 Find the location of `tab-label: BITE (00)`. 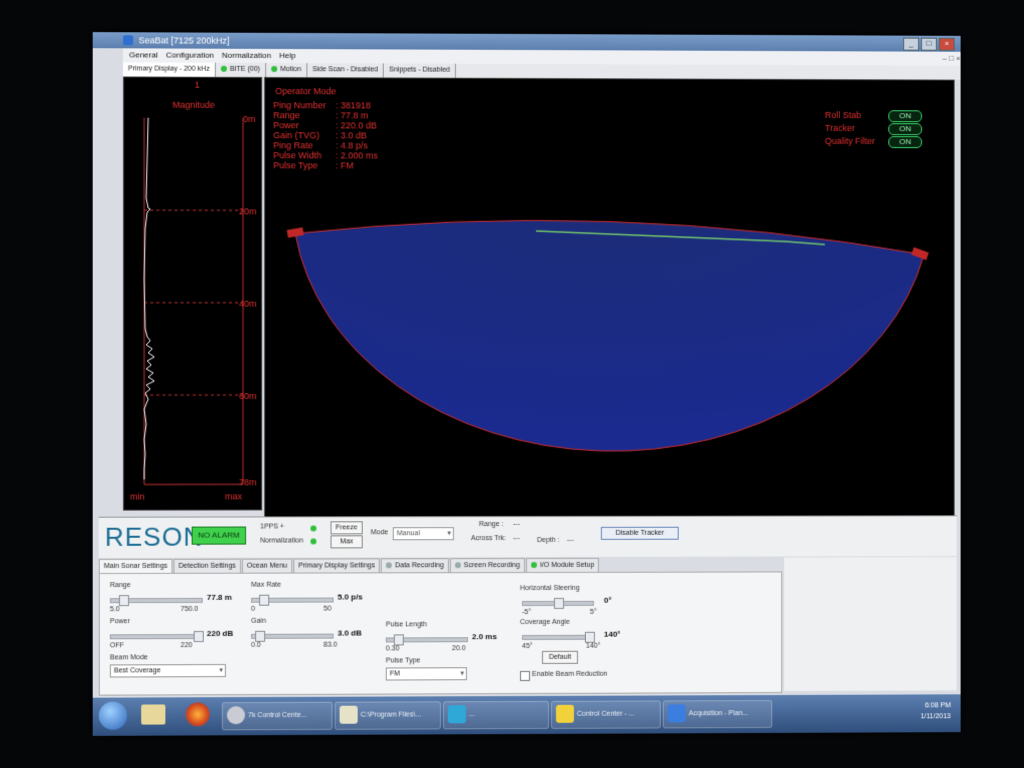

tab-label: BITE (00) is located at coordinates (245, 69).